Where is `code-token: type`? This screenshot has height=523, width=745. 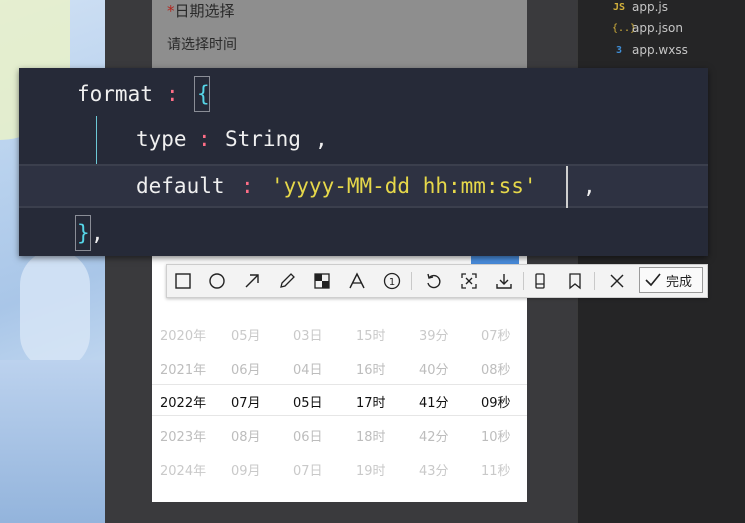 code-token: type is located at coordinates (161, 139).